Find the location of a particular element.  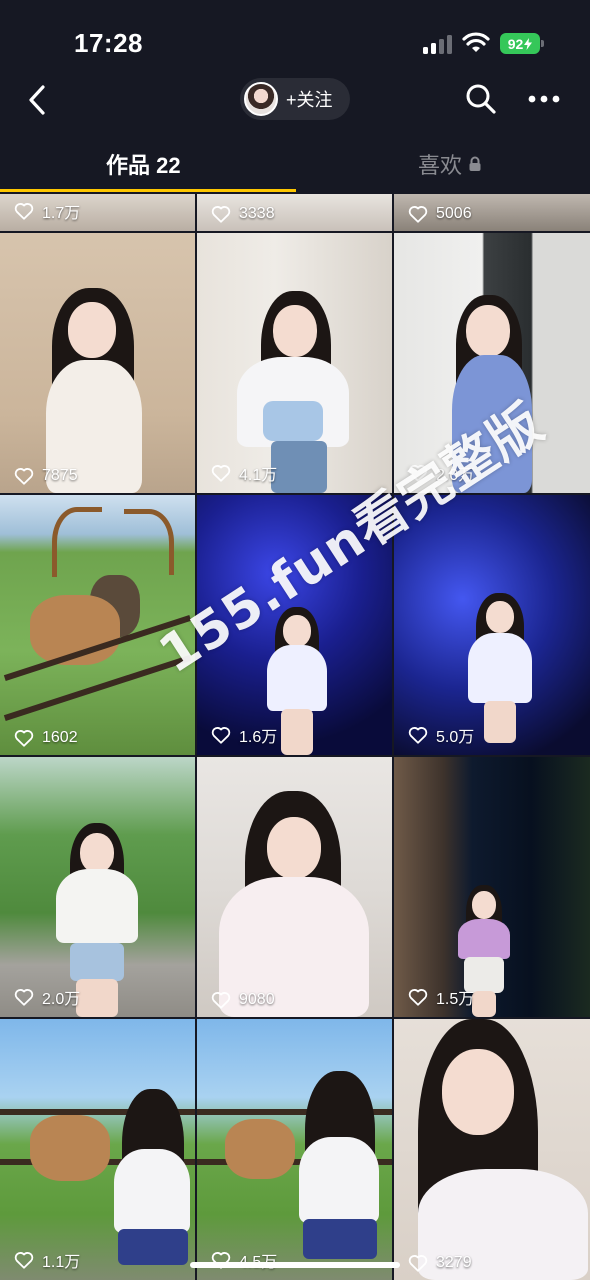

home-indicator is located at coordinates (295, 1265).